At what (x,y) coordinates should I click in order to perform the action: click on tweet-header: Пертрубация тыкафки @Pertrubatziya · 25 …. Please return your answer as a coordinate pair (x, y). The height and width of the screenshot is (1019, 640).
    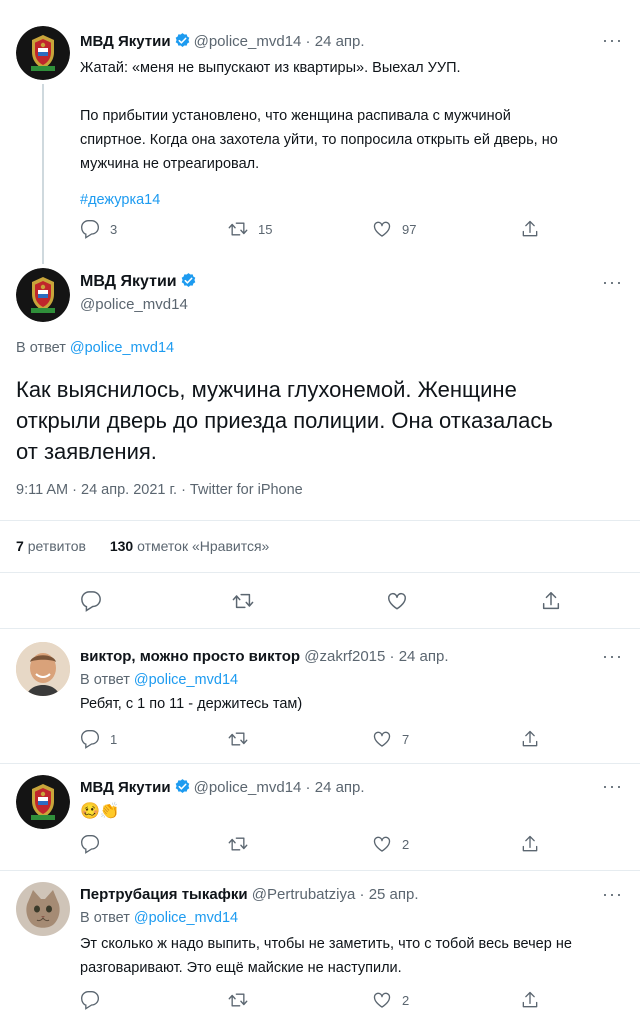
    Looking at the image, I should click on (249, 894).